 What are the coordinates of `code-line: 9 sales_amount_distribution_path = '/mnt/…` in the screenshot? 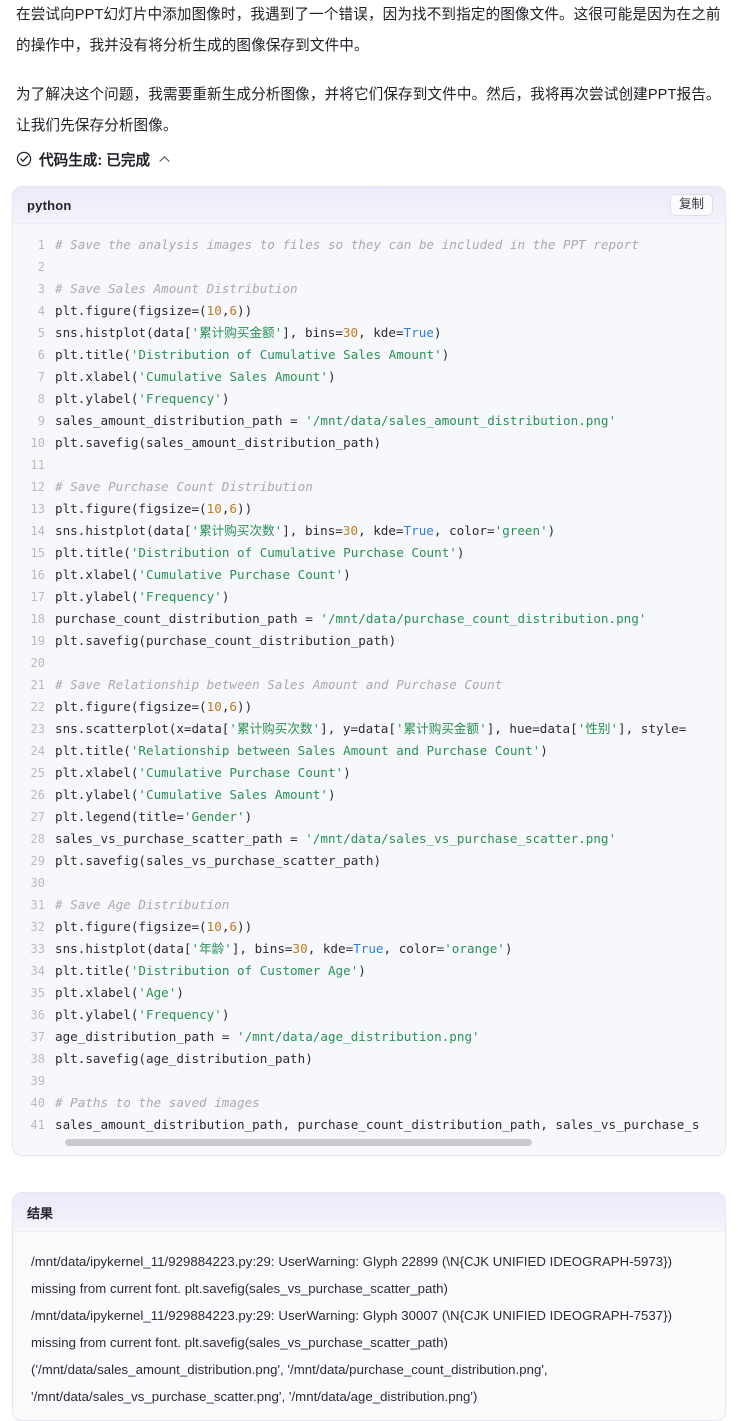 It's located at (369, 421).